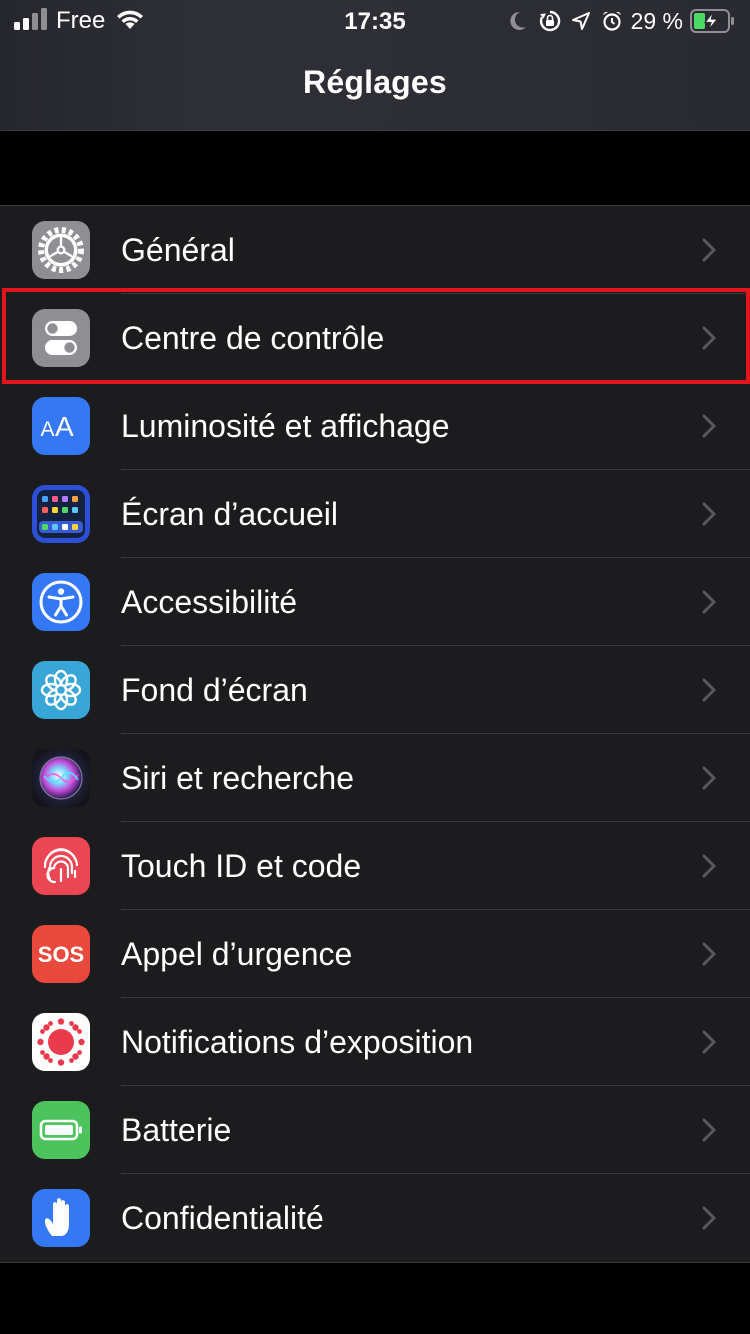  I want to click on home-screen-icon, so click(61, 514).